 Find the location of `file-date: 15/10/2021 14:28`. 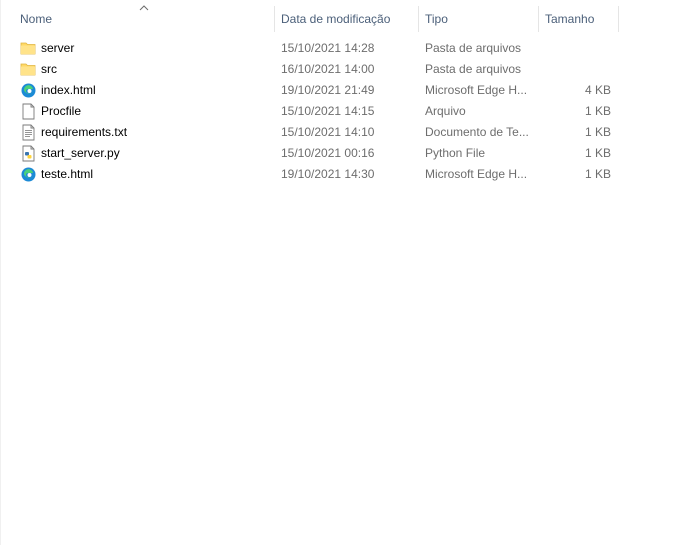

file-date: 15/10/2021 14:28 is located at coordinates (328, 48).